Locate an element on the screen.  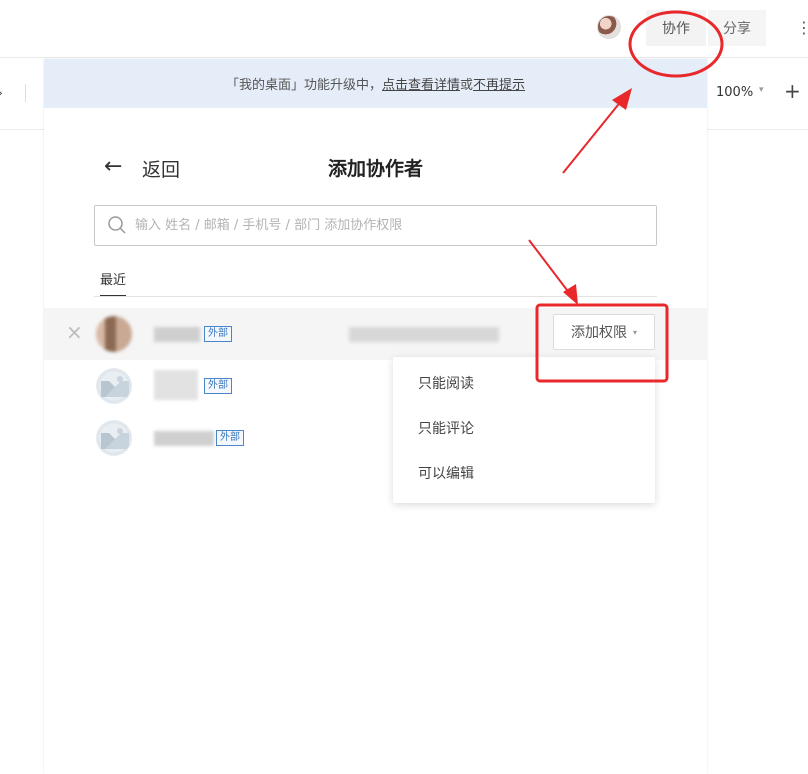
top-bar: 协作 分享 ⋮ is located at coordinates (404, 29).